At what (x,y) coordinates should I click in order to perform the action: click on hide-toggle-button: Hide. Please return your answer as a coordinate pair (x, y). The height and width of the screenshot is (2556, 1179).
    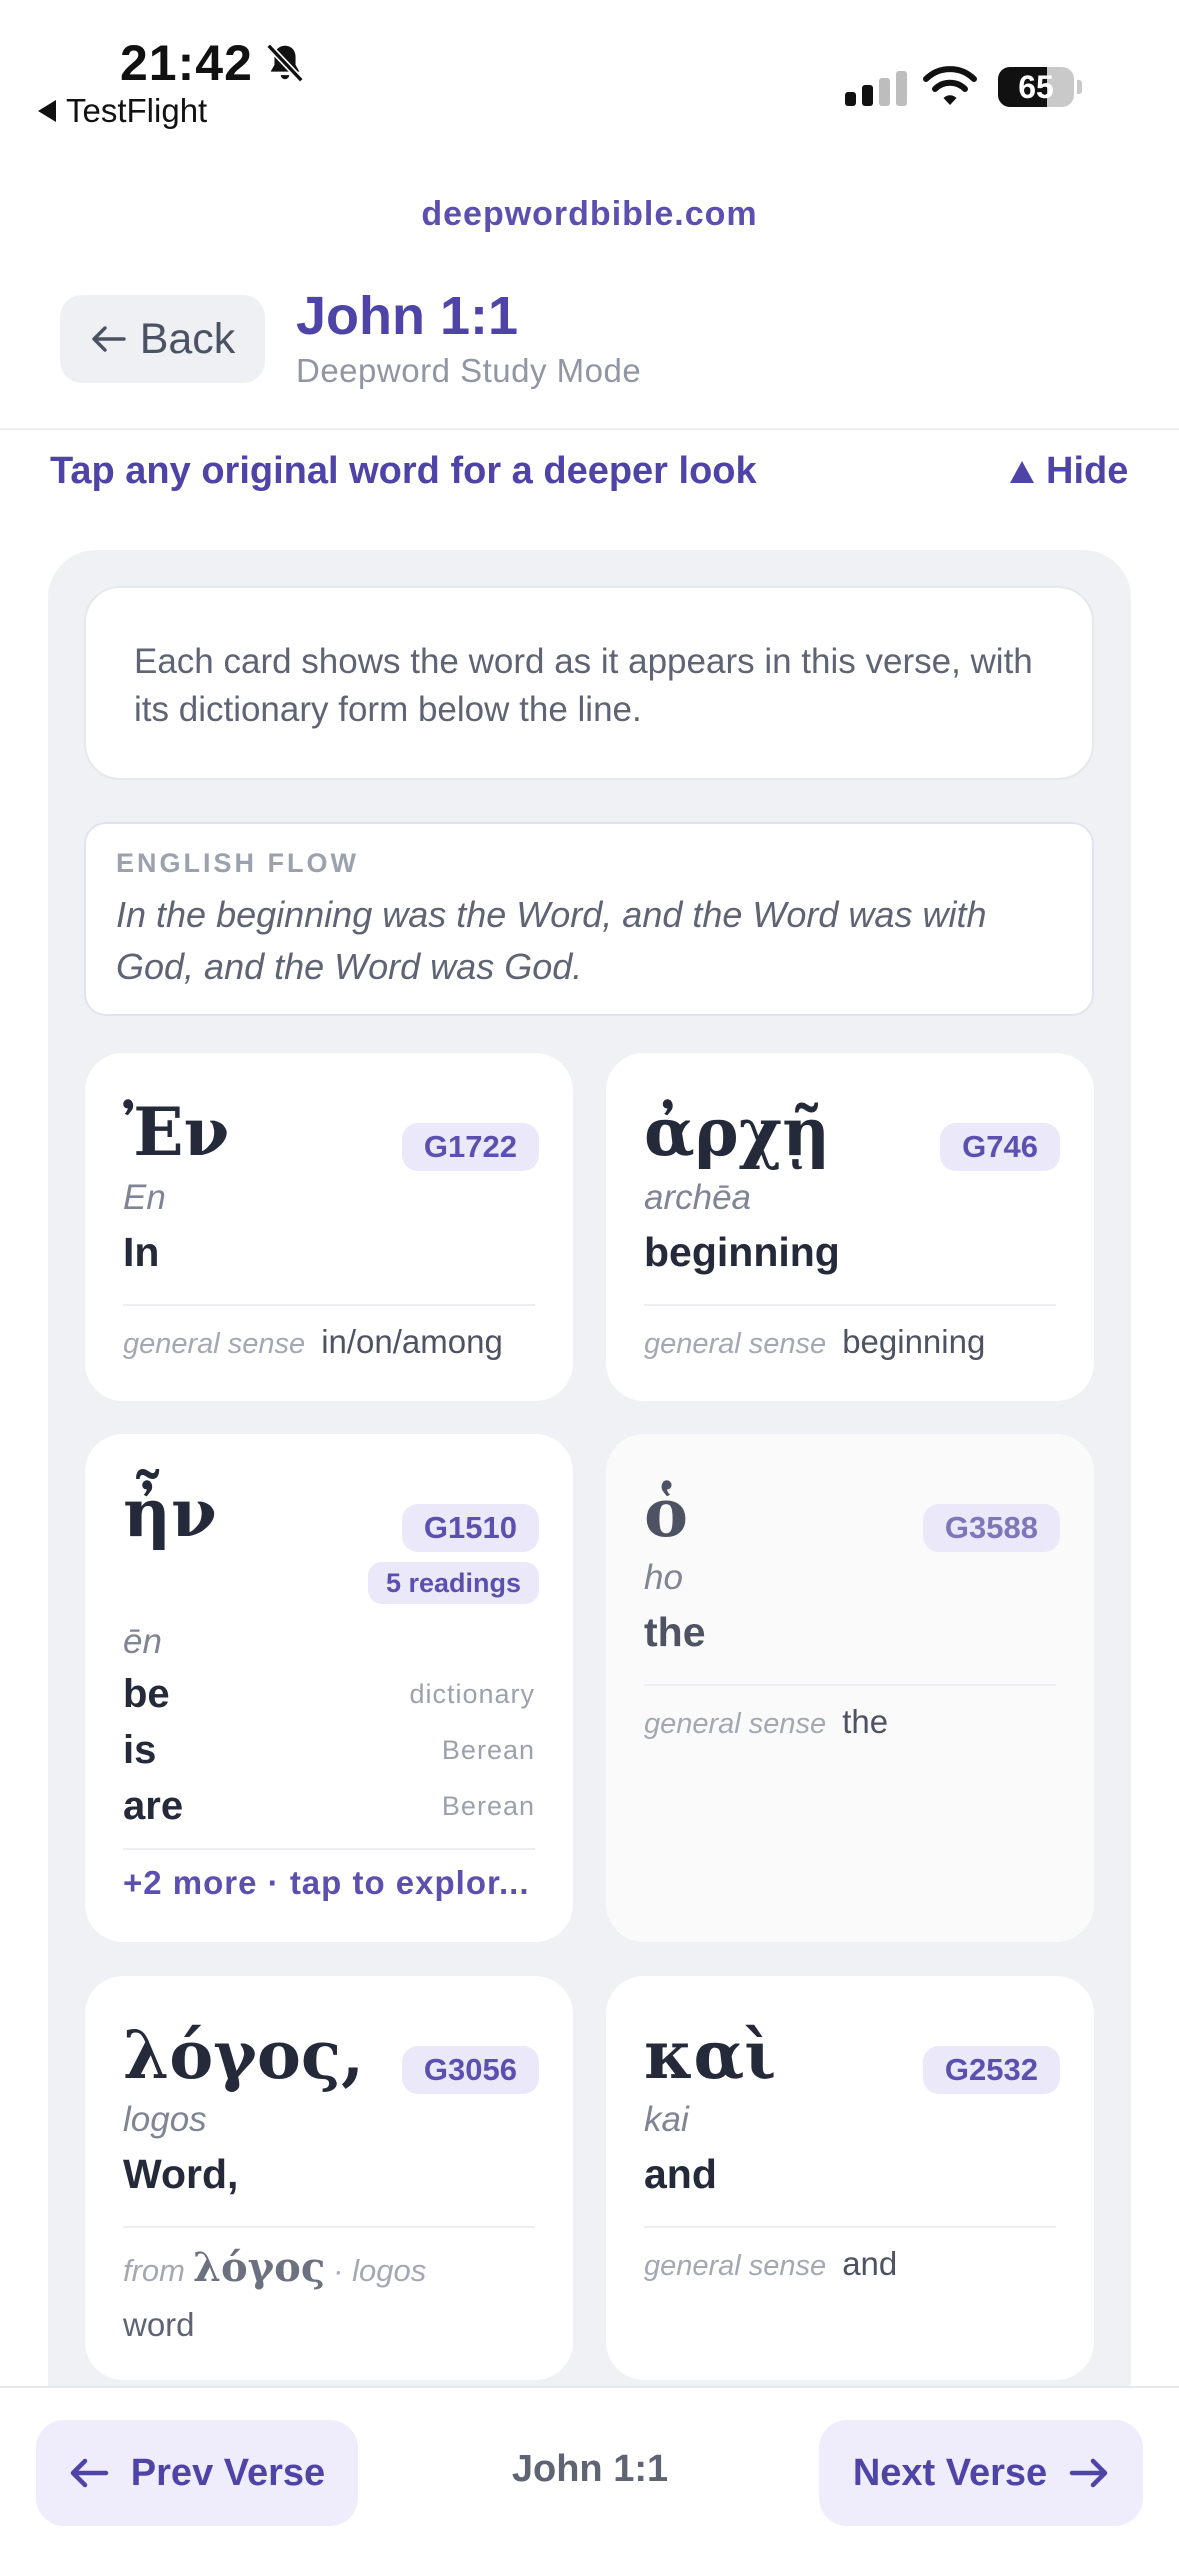
    Looking at the image, I should click on (1069, 471).